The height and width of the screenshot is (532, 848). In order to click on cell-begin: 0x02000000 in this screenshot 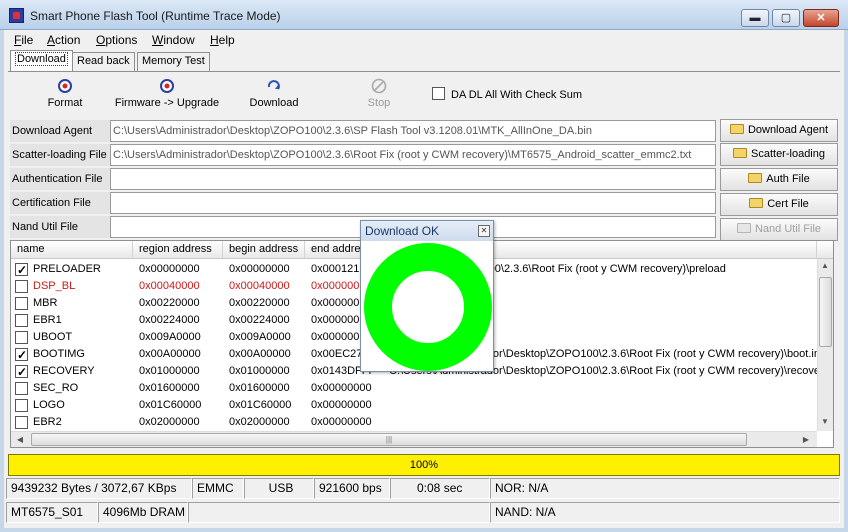, I will do `click(259, 422)`.